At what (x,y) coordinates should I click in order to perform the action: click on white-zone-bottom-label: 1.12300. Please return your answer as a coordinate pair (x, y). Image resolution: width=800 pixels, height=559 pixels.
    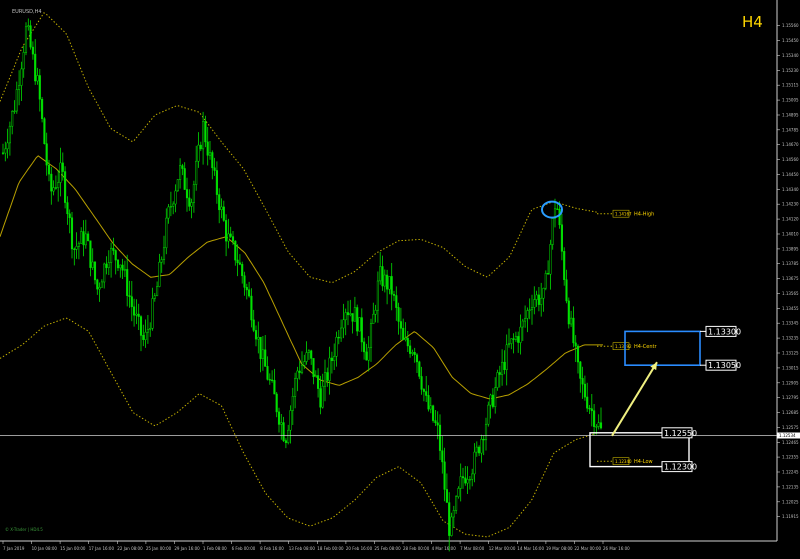
    Looking at the image, I should click on (680, 467).